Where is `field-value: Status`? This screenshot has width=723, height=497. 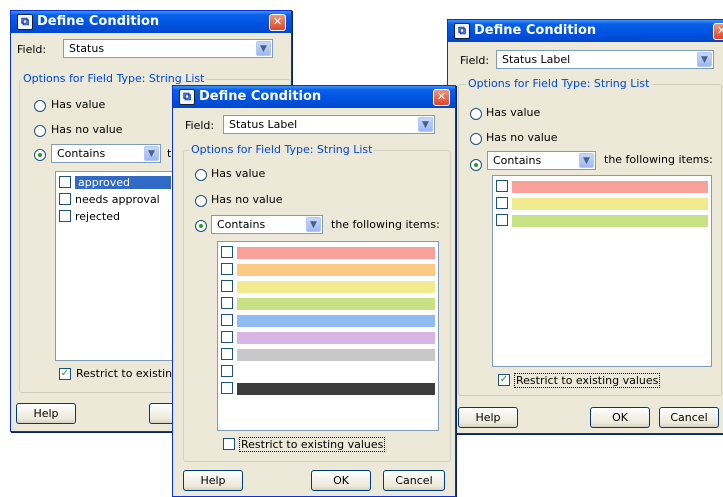
field-value: Status is located at coordinates (87, 48).